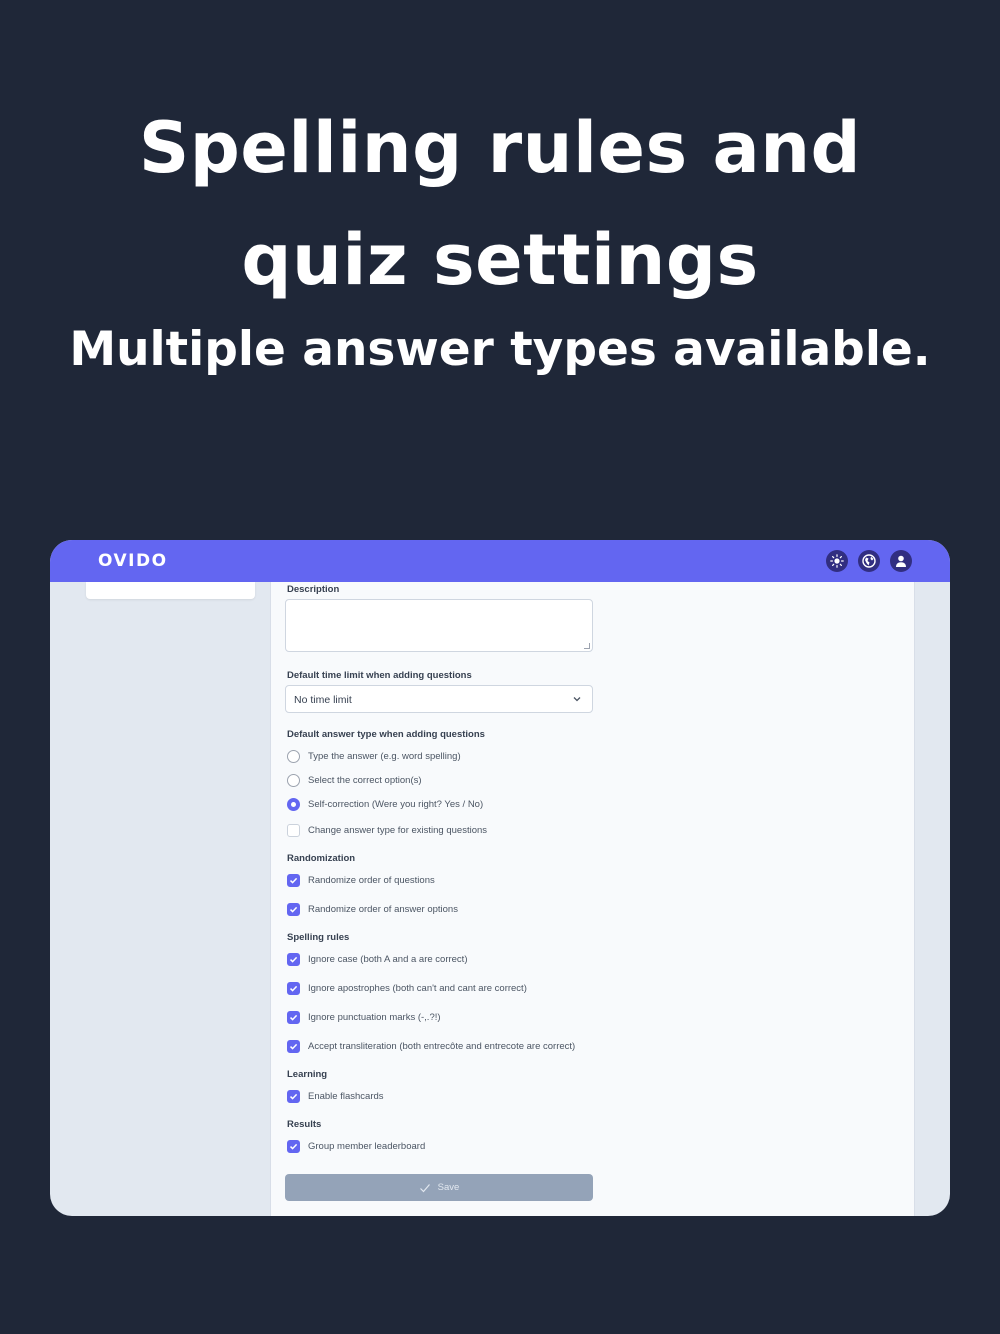  I want to click on checkmark-icon, so click(424, 1187).